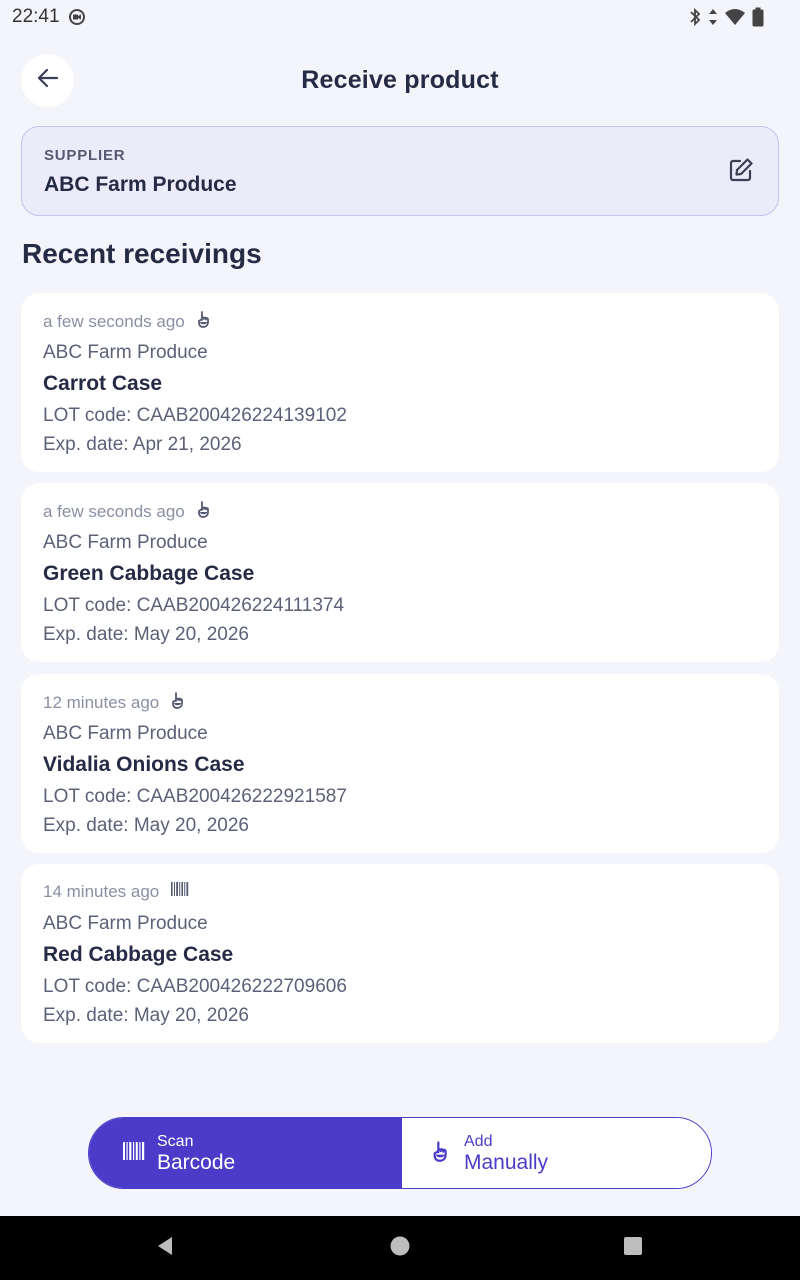  What do you see at coordinates (144, 764) in the screenshot?
I see `item-product: Vidalia Onions Case` at bounding box center [144, 764].